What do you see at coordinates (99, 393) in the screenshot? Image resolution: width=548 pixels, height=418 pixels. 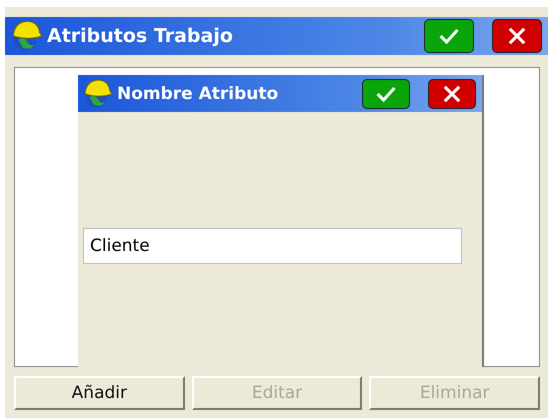 I see `action-button: Añadir` at bounding box center [99, 393].